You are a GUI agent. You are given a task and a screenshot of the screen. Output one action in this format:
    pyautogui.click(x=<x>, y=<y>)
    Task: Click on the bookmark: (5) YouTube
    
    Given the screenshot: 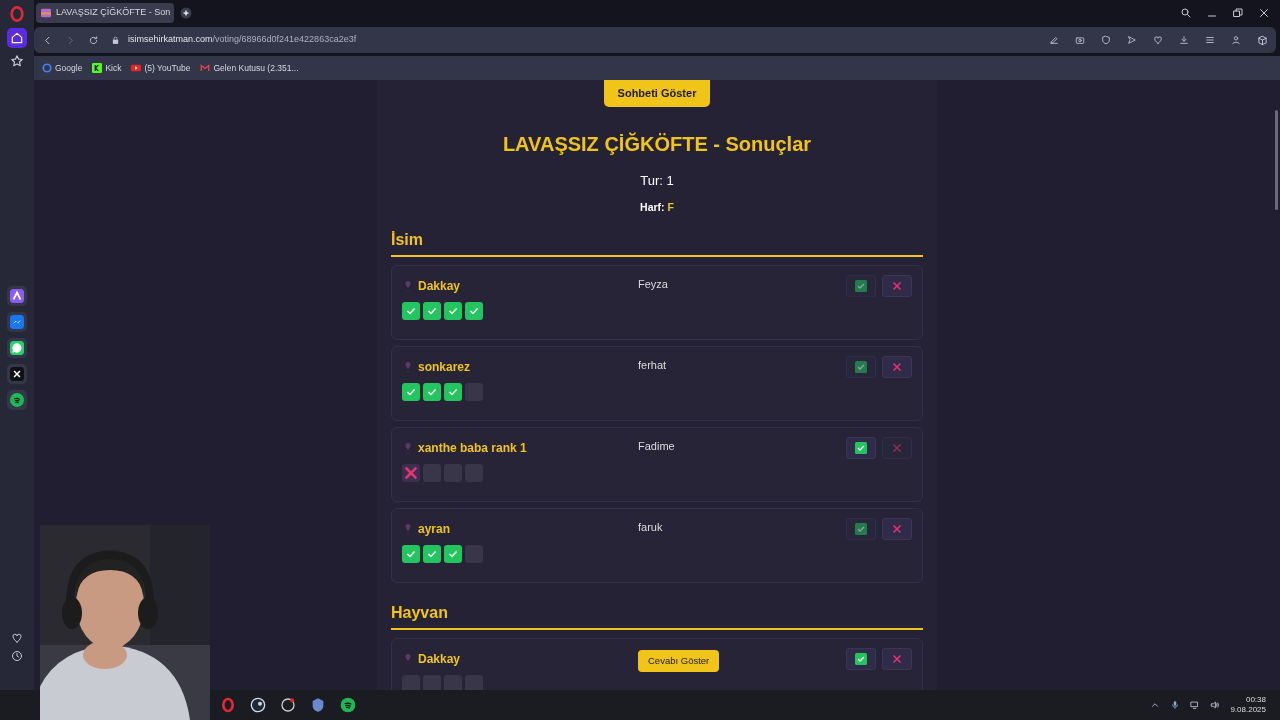 What is the action you would take?
    pyautogui.click(x=161, y=68)
    